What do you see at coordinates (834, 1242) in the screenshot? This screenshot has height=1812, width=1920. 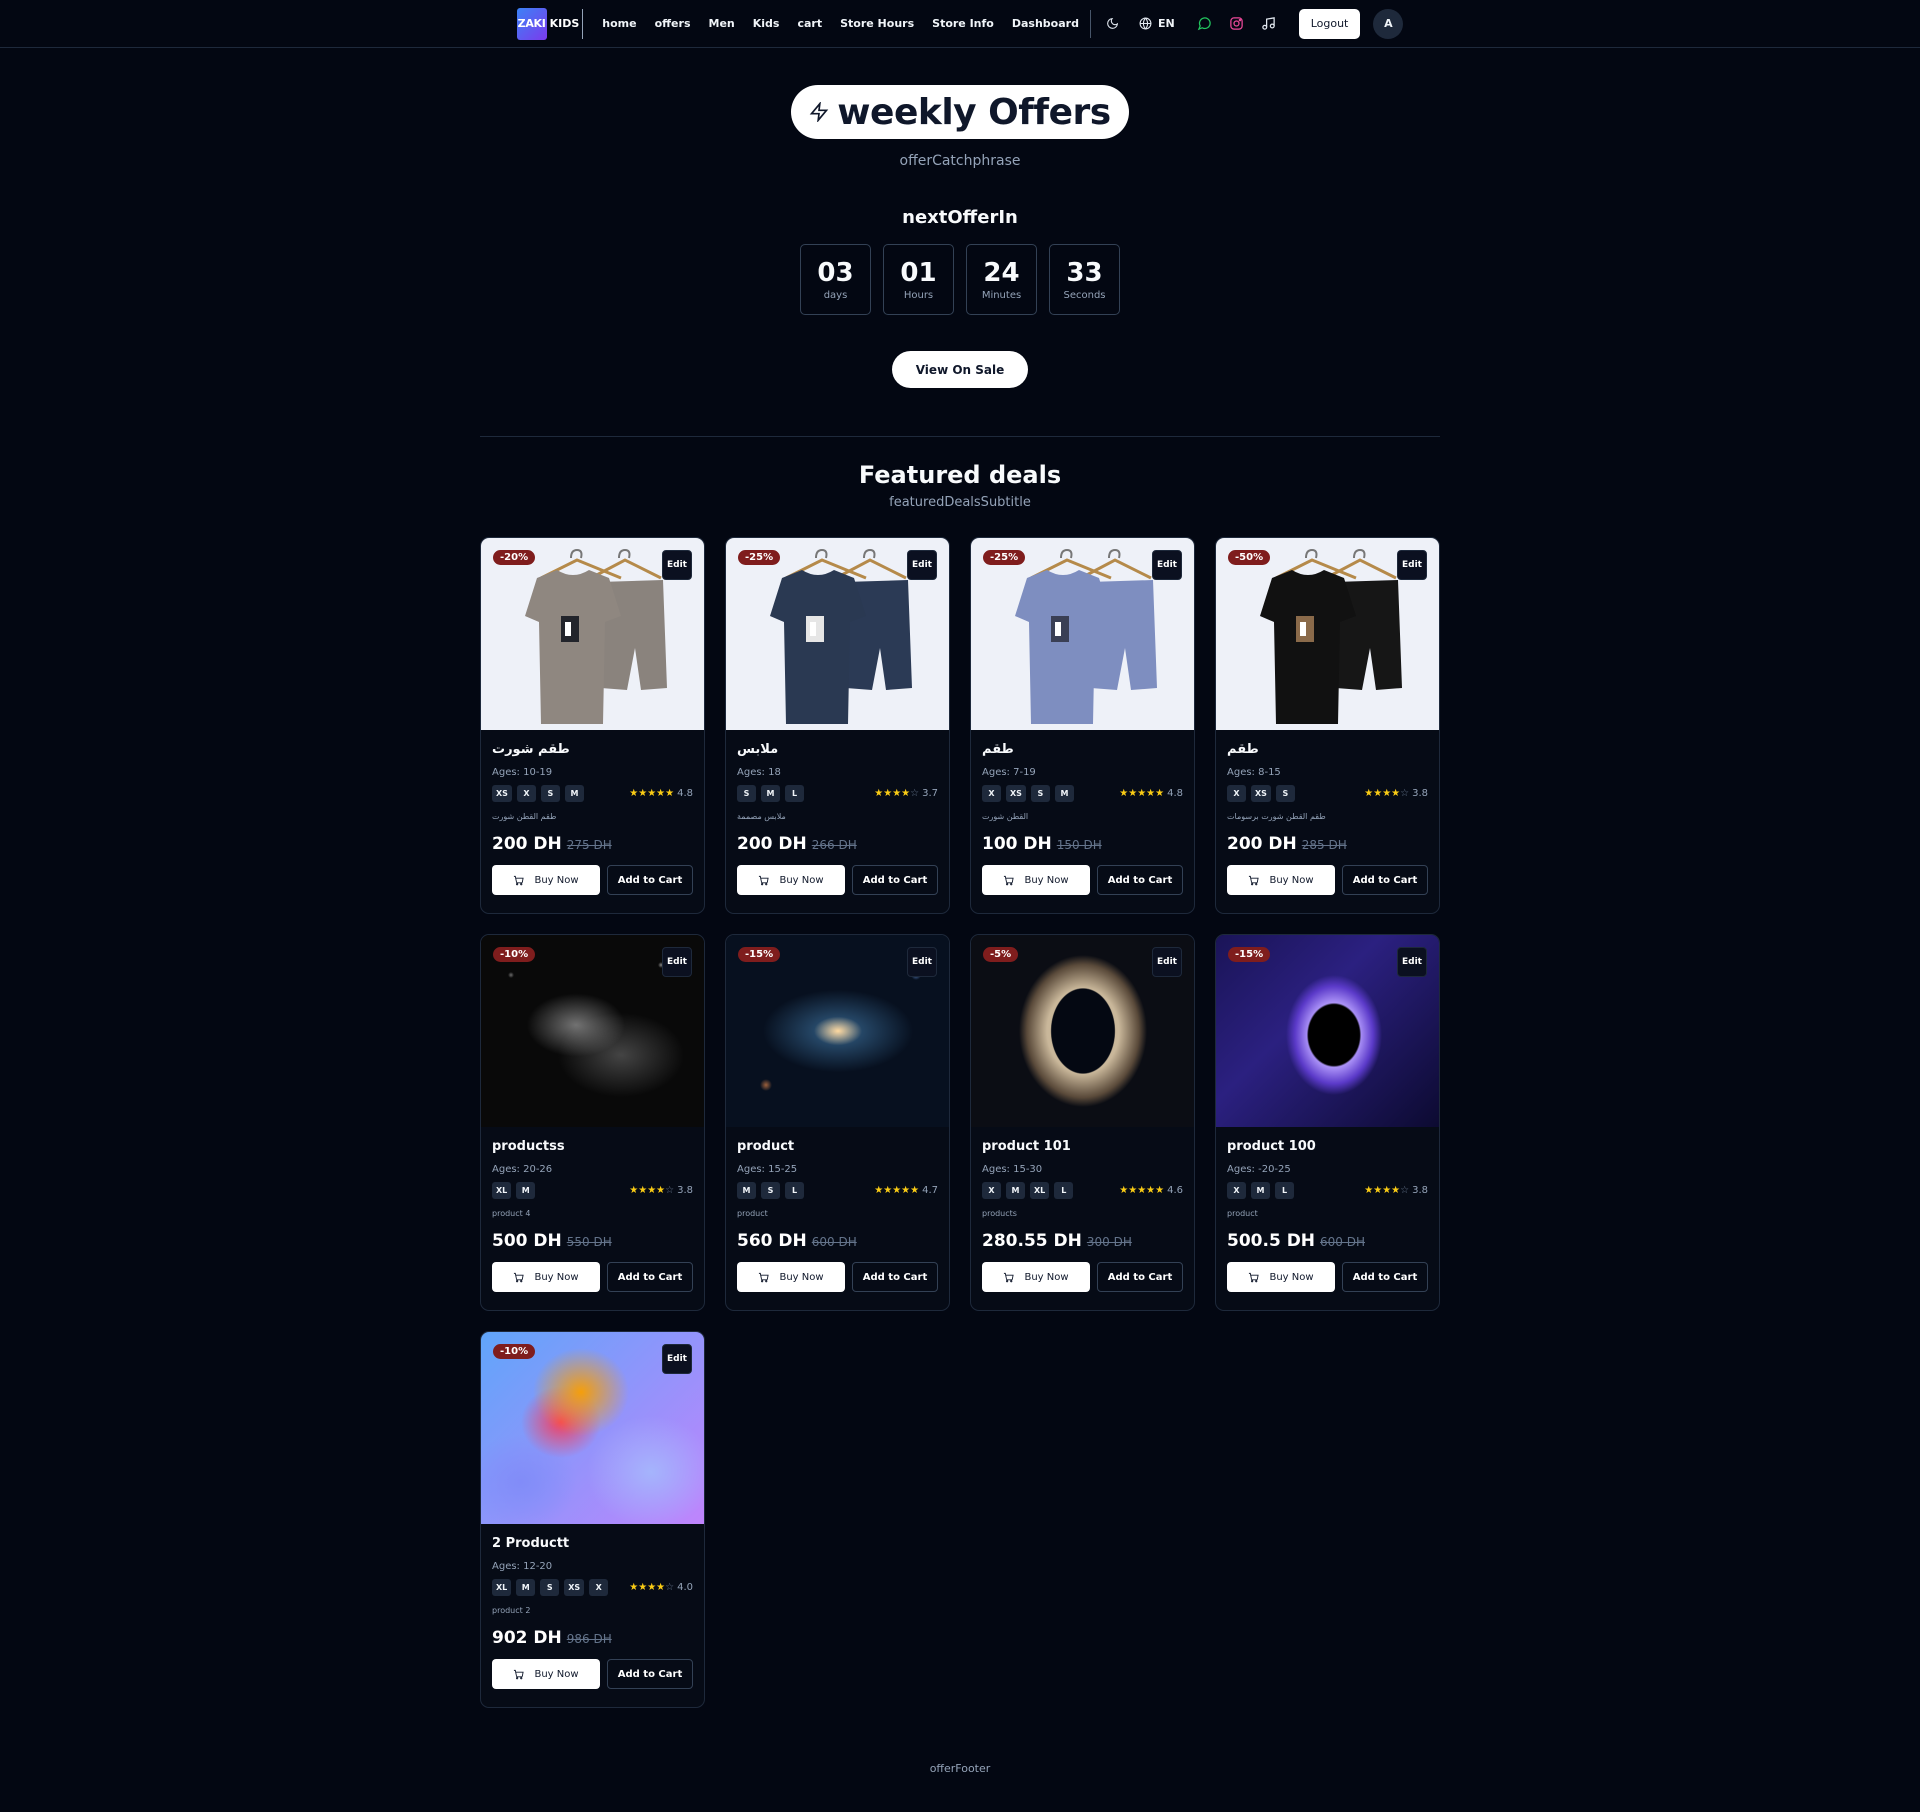 I see `original-price: 600 DH` at bounding box center [834, 1242].